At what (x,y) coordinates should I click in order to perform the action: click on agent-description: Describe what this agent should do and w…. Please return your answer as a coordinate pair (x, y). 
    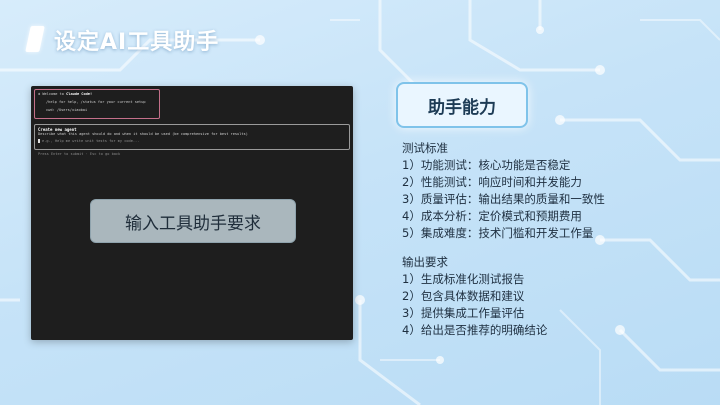
    Looking at the image, I should click on (143, 134).